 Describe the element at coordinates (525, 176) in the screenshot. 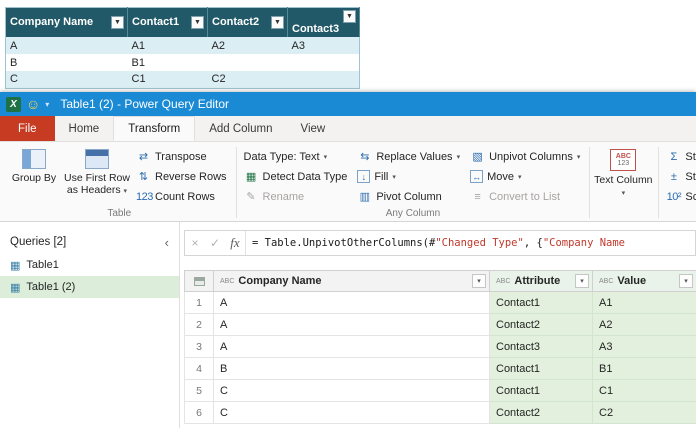

I see `move-button: ↔ Move ▾` at that location.